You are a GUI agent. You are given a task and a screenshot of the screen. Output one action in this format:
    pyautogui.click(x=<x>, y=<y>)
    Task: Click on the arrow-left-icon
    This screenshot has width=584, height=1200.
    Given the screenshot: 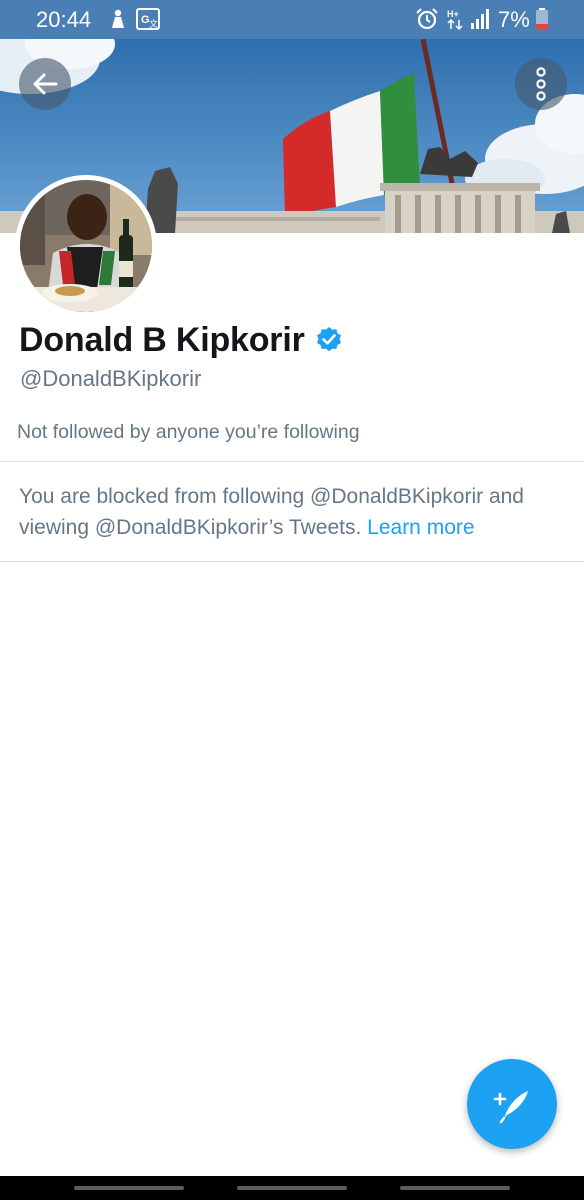 What is the action you would take?
    pyautogui.click(x=45, y=84)
    